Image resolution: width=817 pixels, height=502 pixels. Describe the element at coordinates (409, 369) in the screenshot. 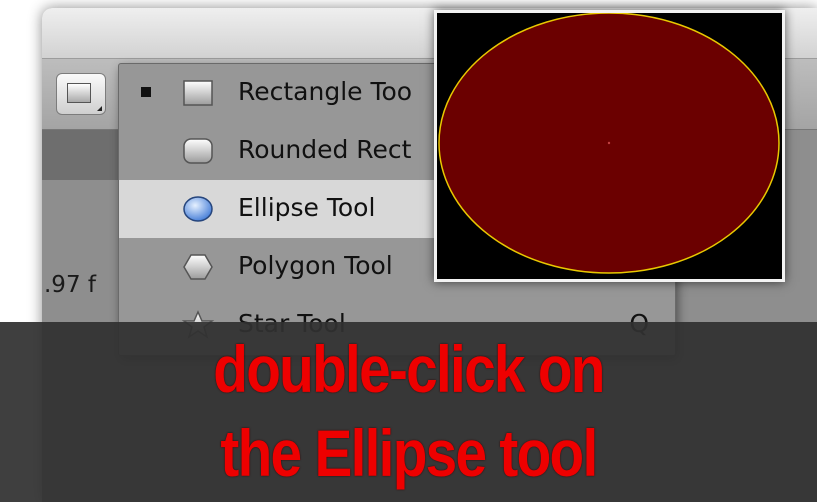

I see `caption-line-1: double-click on` at that location.